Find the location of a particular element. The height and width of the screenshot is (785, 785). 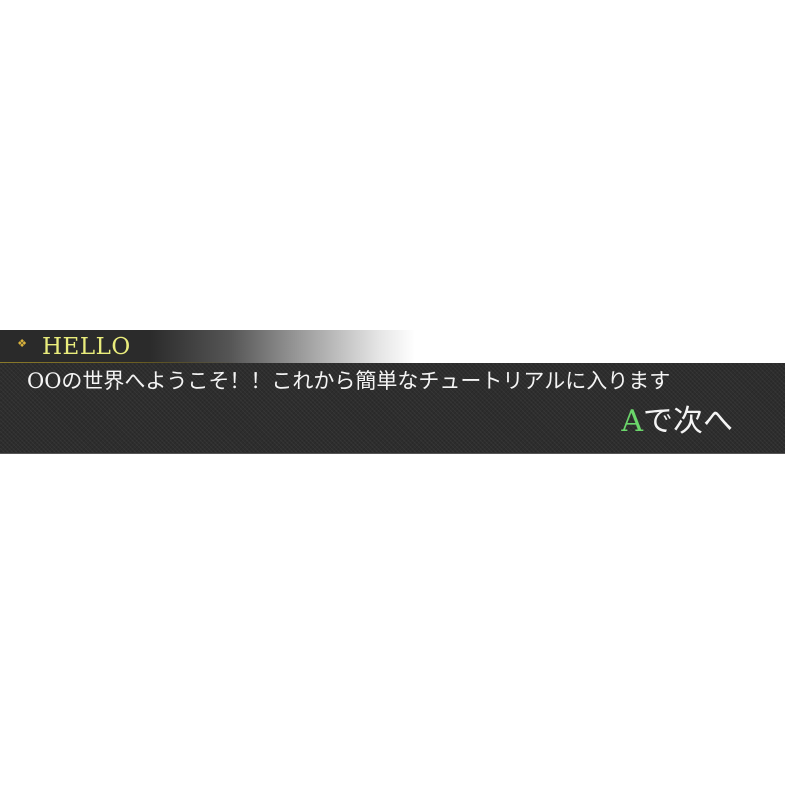

next-prompt: Aで次へ is located at coordinates (677, 422).